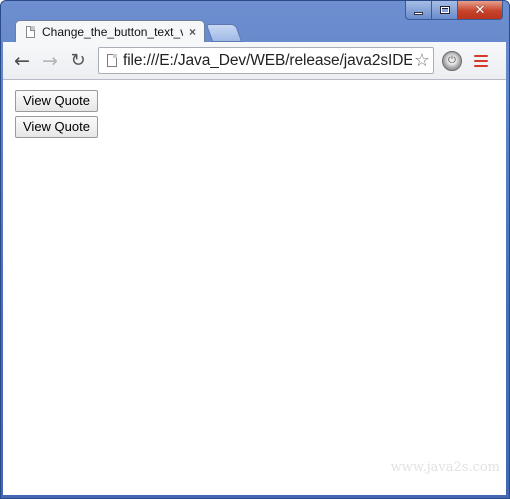 The image size is (510, 499). I want to click on tab-strip: Change_the_button_text_v ×, so click(255, 31).